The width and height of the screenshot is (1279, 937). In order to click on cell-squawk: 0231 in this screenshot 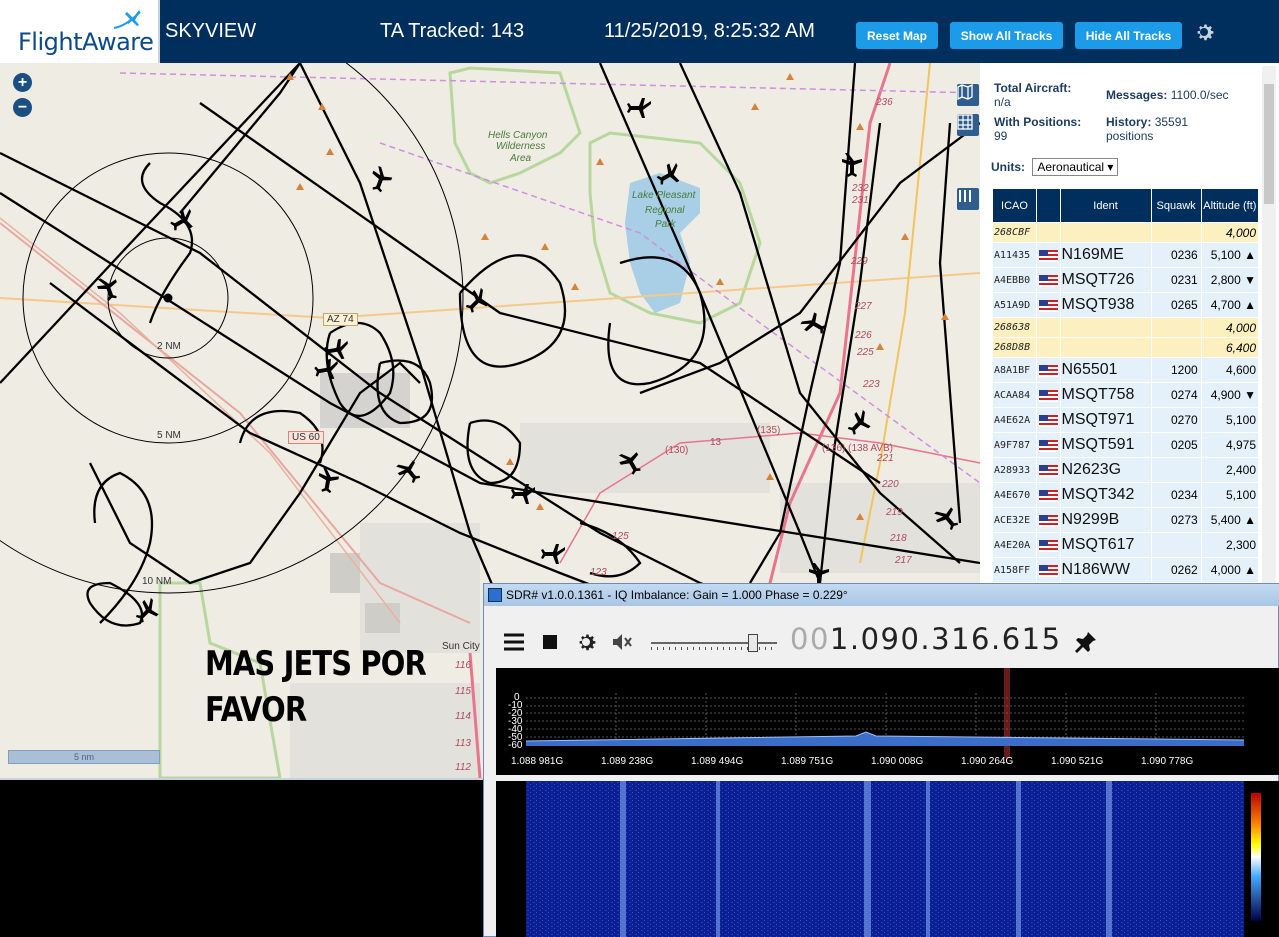, I will do `click(1176, 280)`.